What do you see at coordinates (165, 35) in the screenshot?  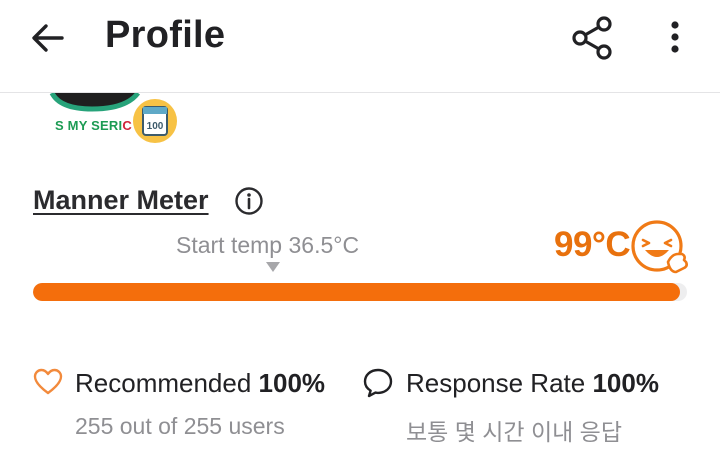 I see `page-title: Profile` at bounding box center [165, 35].